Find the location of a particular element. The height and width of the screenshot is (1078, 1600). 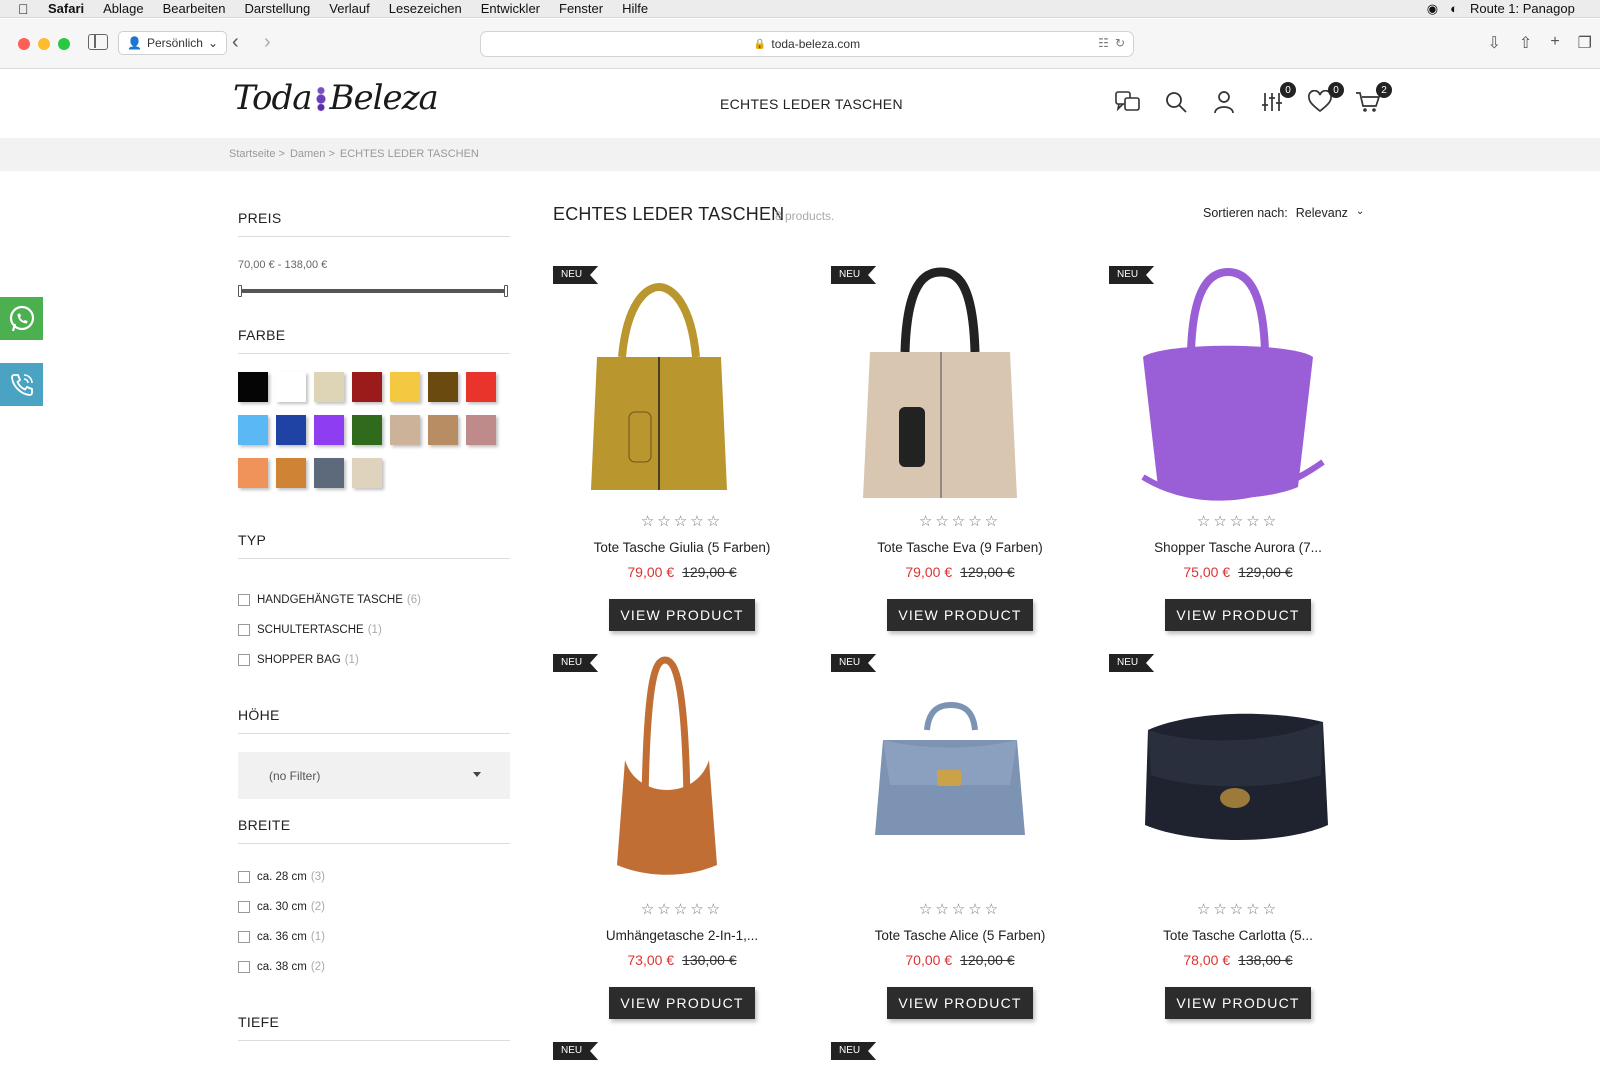

language-icon is located at coordinates (1128, 102).